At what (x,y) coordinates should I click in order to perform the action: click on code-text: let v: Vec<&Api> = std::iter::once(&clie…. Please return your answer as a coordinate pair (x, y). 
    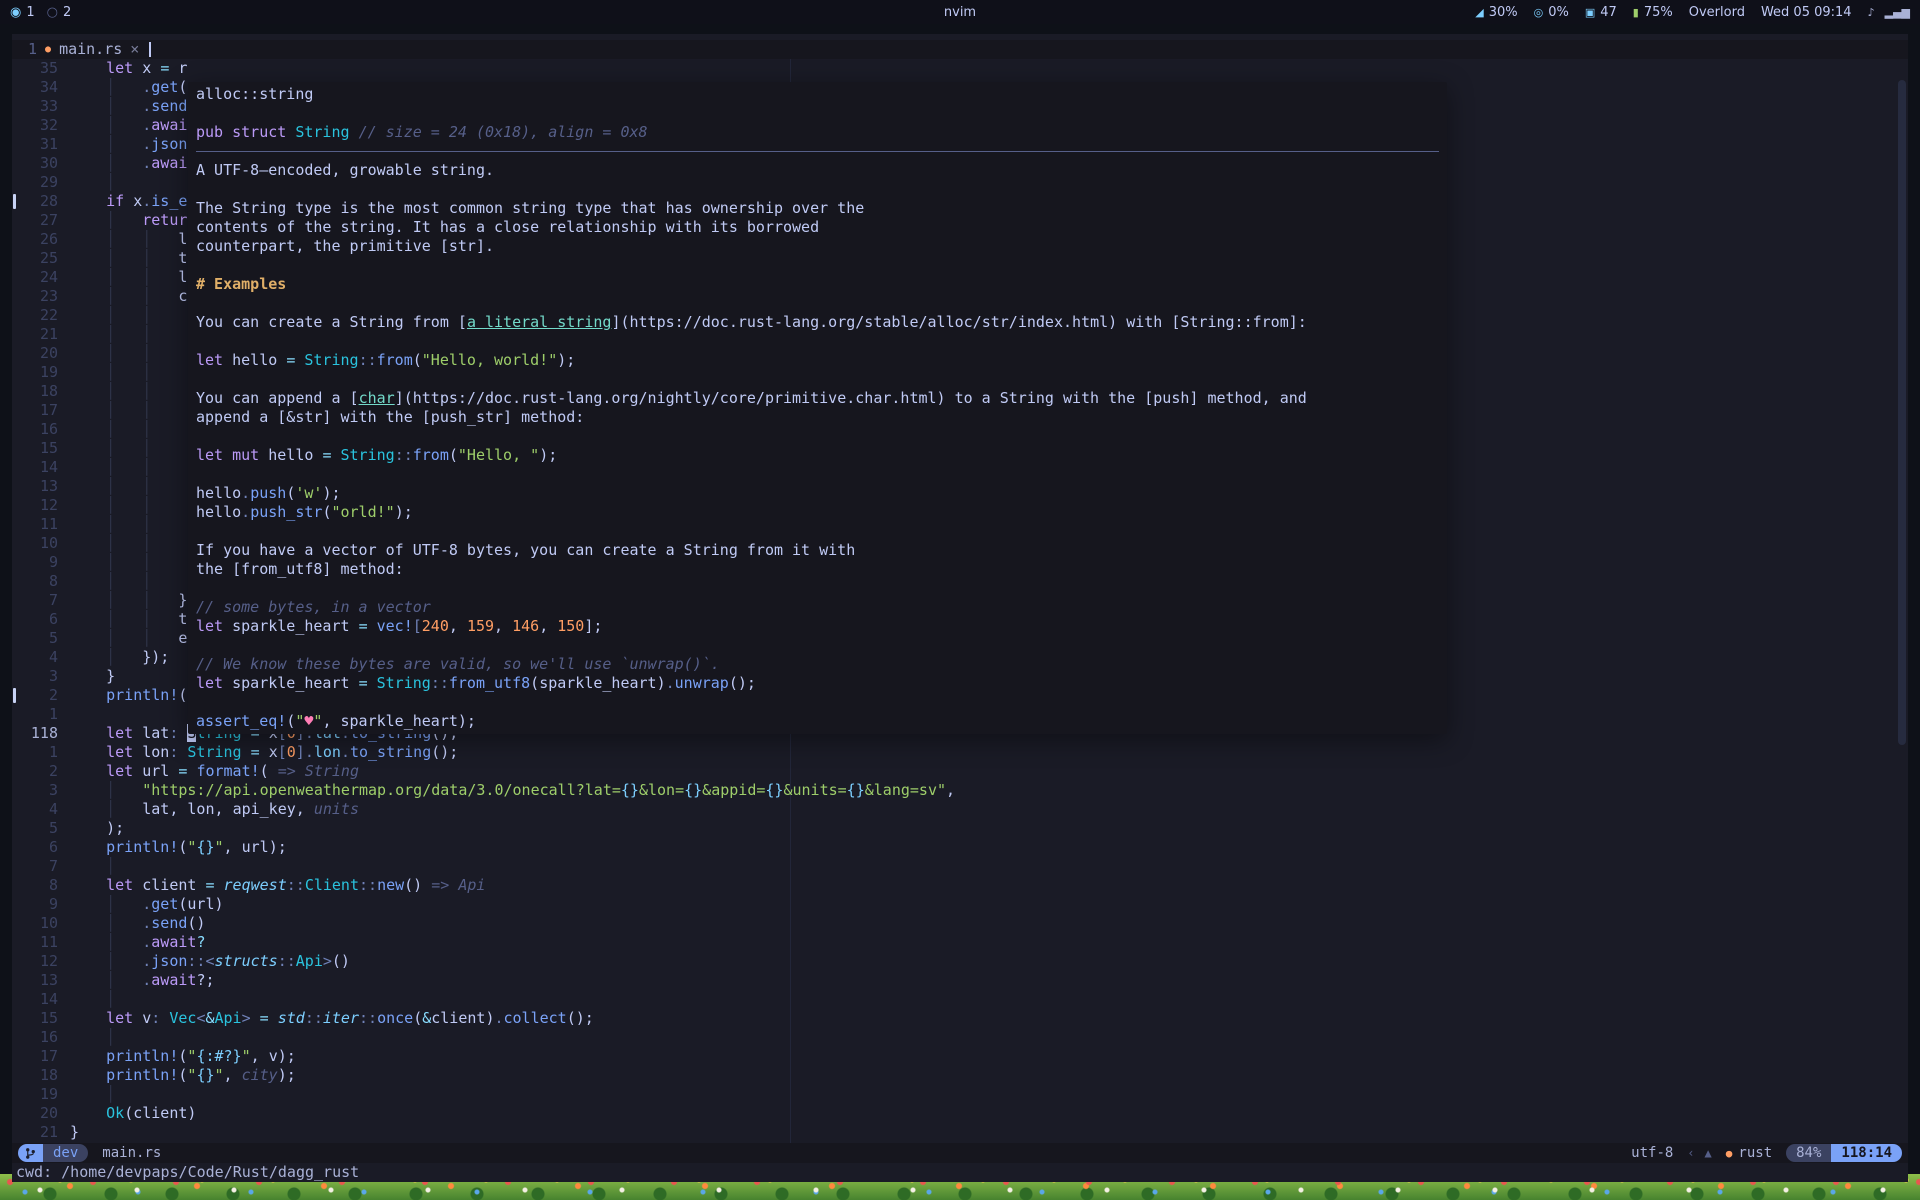
    Looking at the image, I should click on (332, 1018).